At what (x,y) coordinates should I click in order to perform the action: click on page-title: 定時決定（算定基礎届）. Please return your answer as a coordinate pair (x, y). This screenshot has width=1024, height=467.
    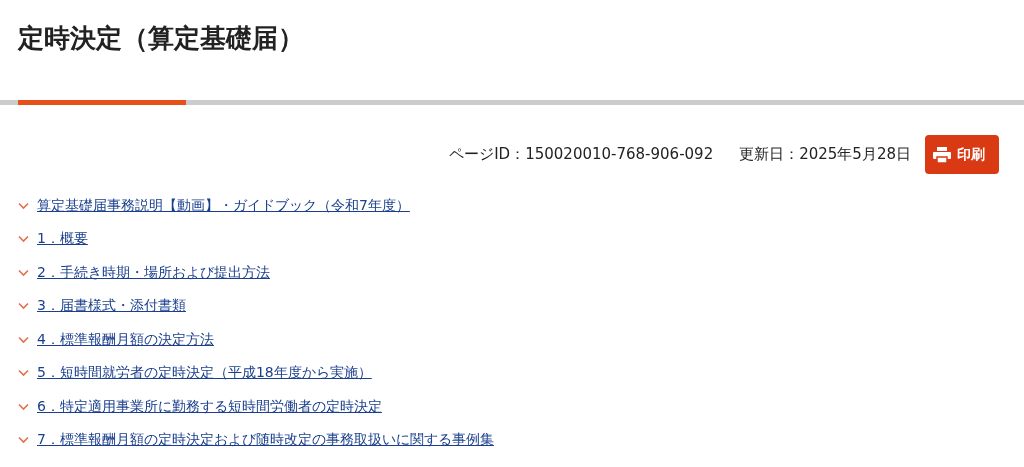
    Looking at the image, I should click on (160, 38).